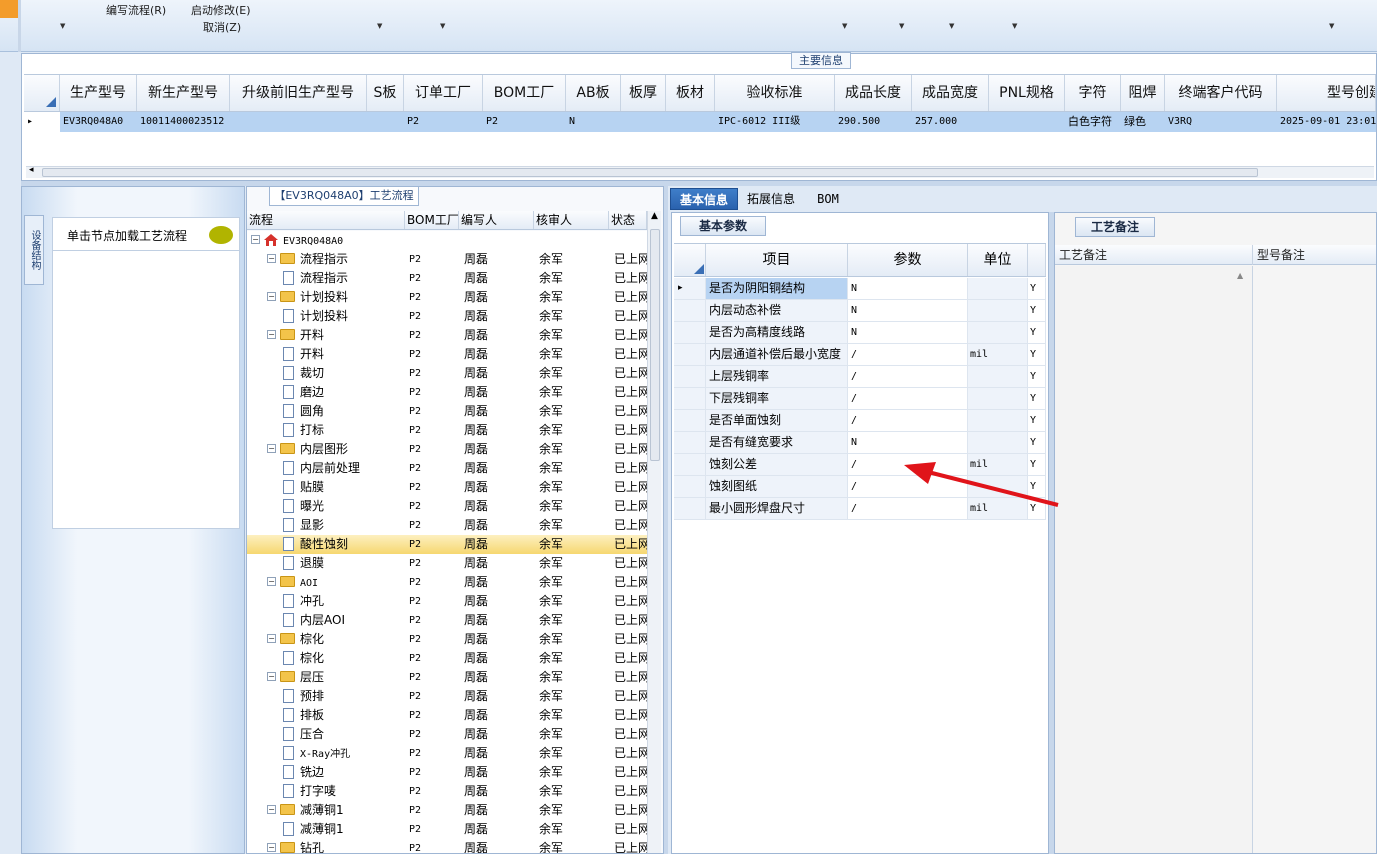 This screenshot has height=854, width=1377. What do you see at coordinates (447, 620) in the screenshot?
I see `tree-row: 内层AOI P2 周磊 余军 已上网` at bounding box center [447, 620].